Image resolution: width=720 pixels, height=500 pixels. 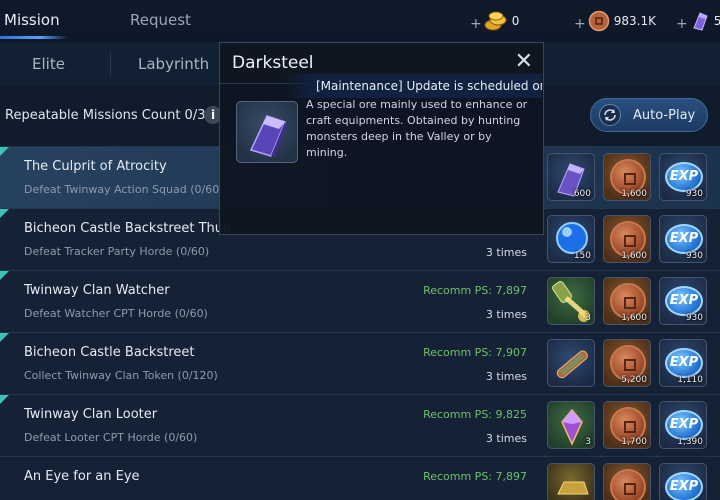 I want to click on tab-request: Request, so click(x=160, y=20).